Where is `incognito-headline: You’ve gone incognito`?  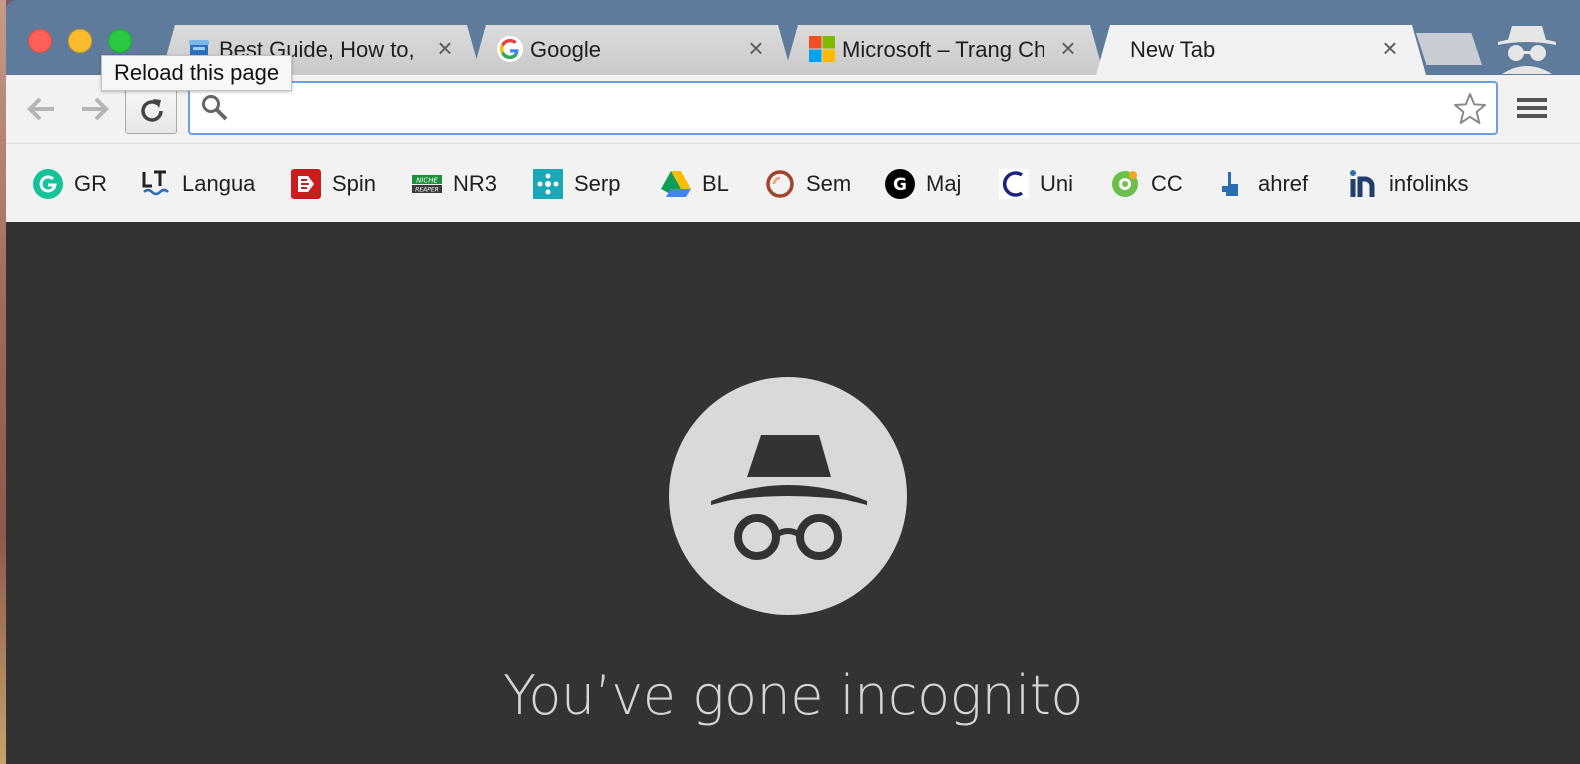 incognito-headline: You’ve gone incognito is located at coordinates (793, 695).